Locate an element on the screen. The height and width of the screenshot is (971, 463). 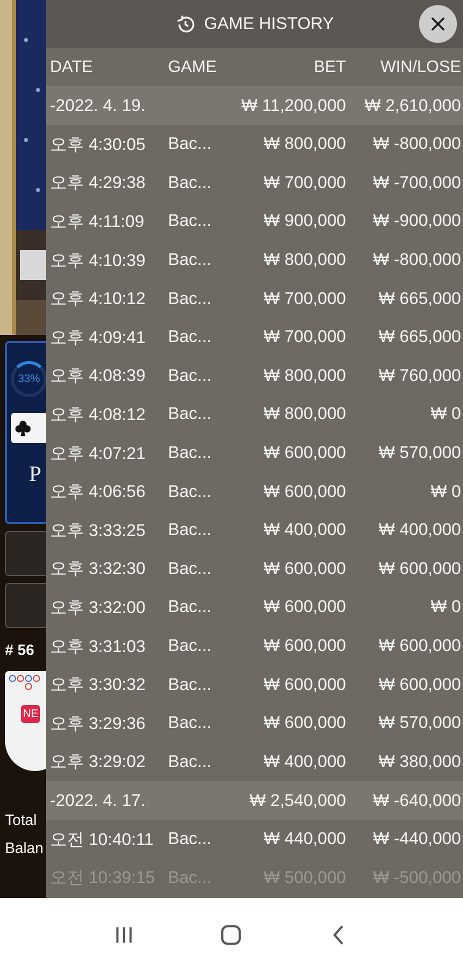
column-header: WIN/LOSE is located at coordinates (420, 67).